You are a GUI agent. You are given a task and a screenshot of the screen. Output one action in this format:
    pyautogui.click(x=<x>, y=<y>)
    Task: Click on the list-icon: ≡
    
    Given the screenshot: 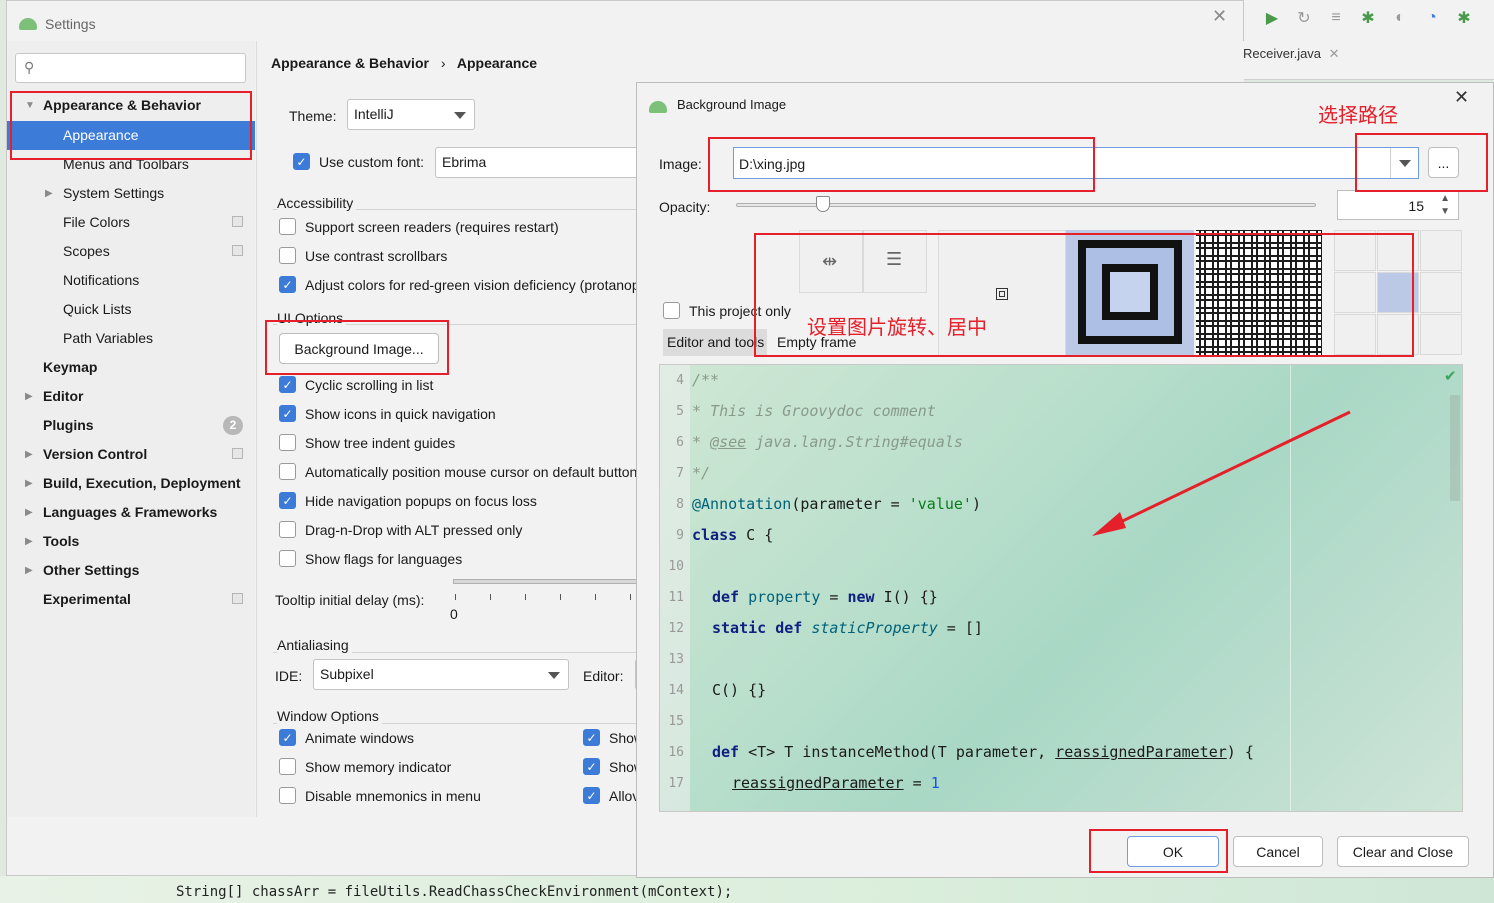 What is the action you would take?
    pyautogui.click(x=1336, y=18)
    